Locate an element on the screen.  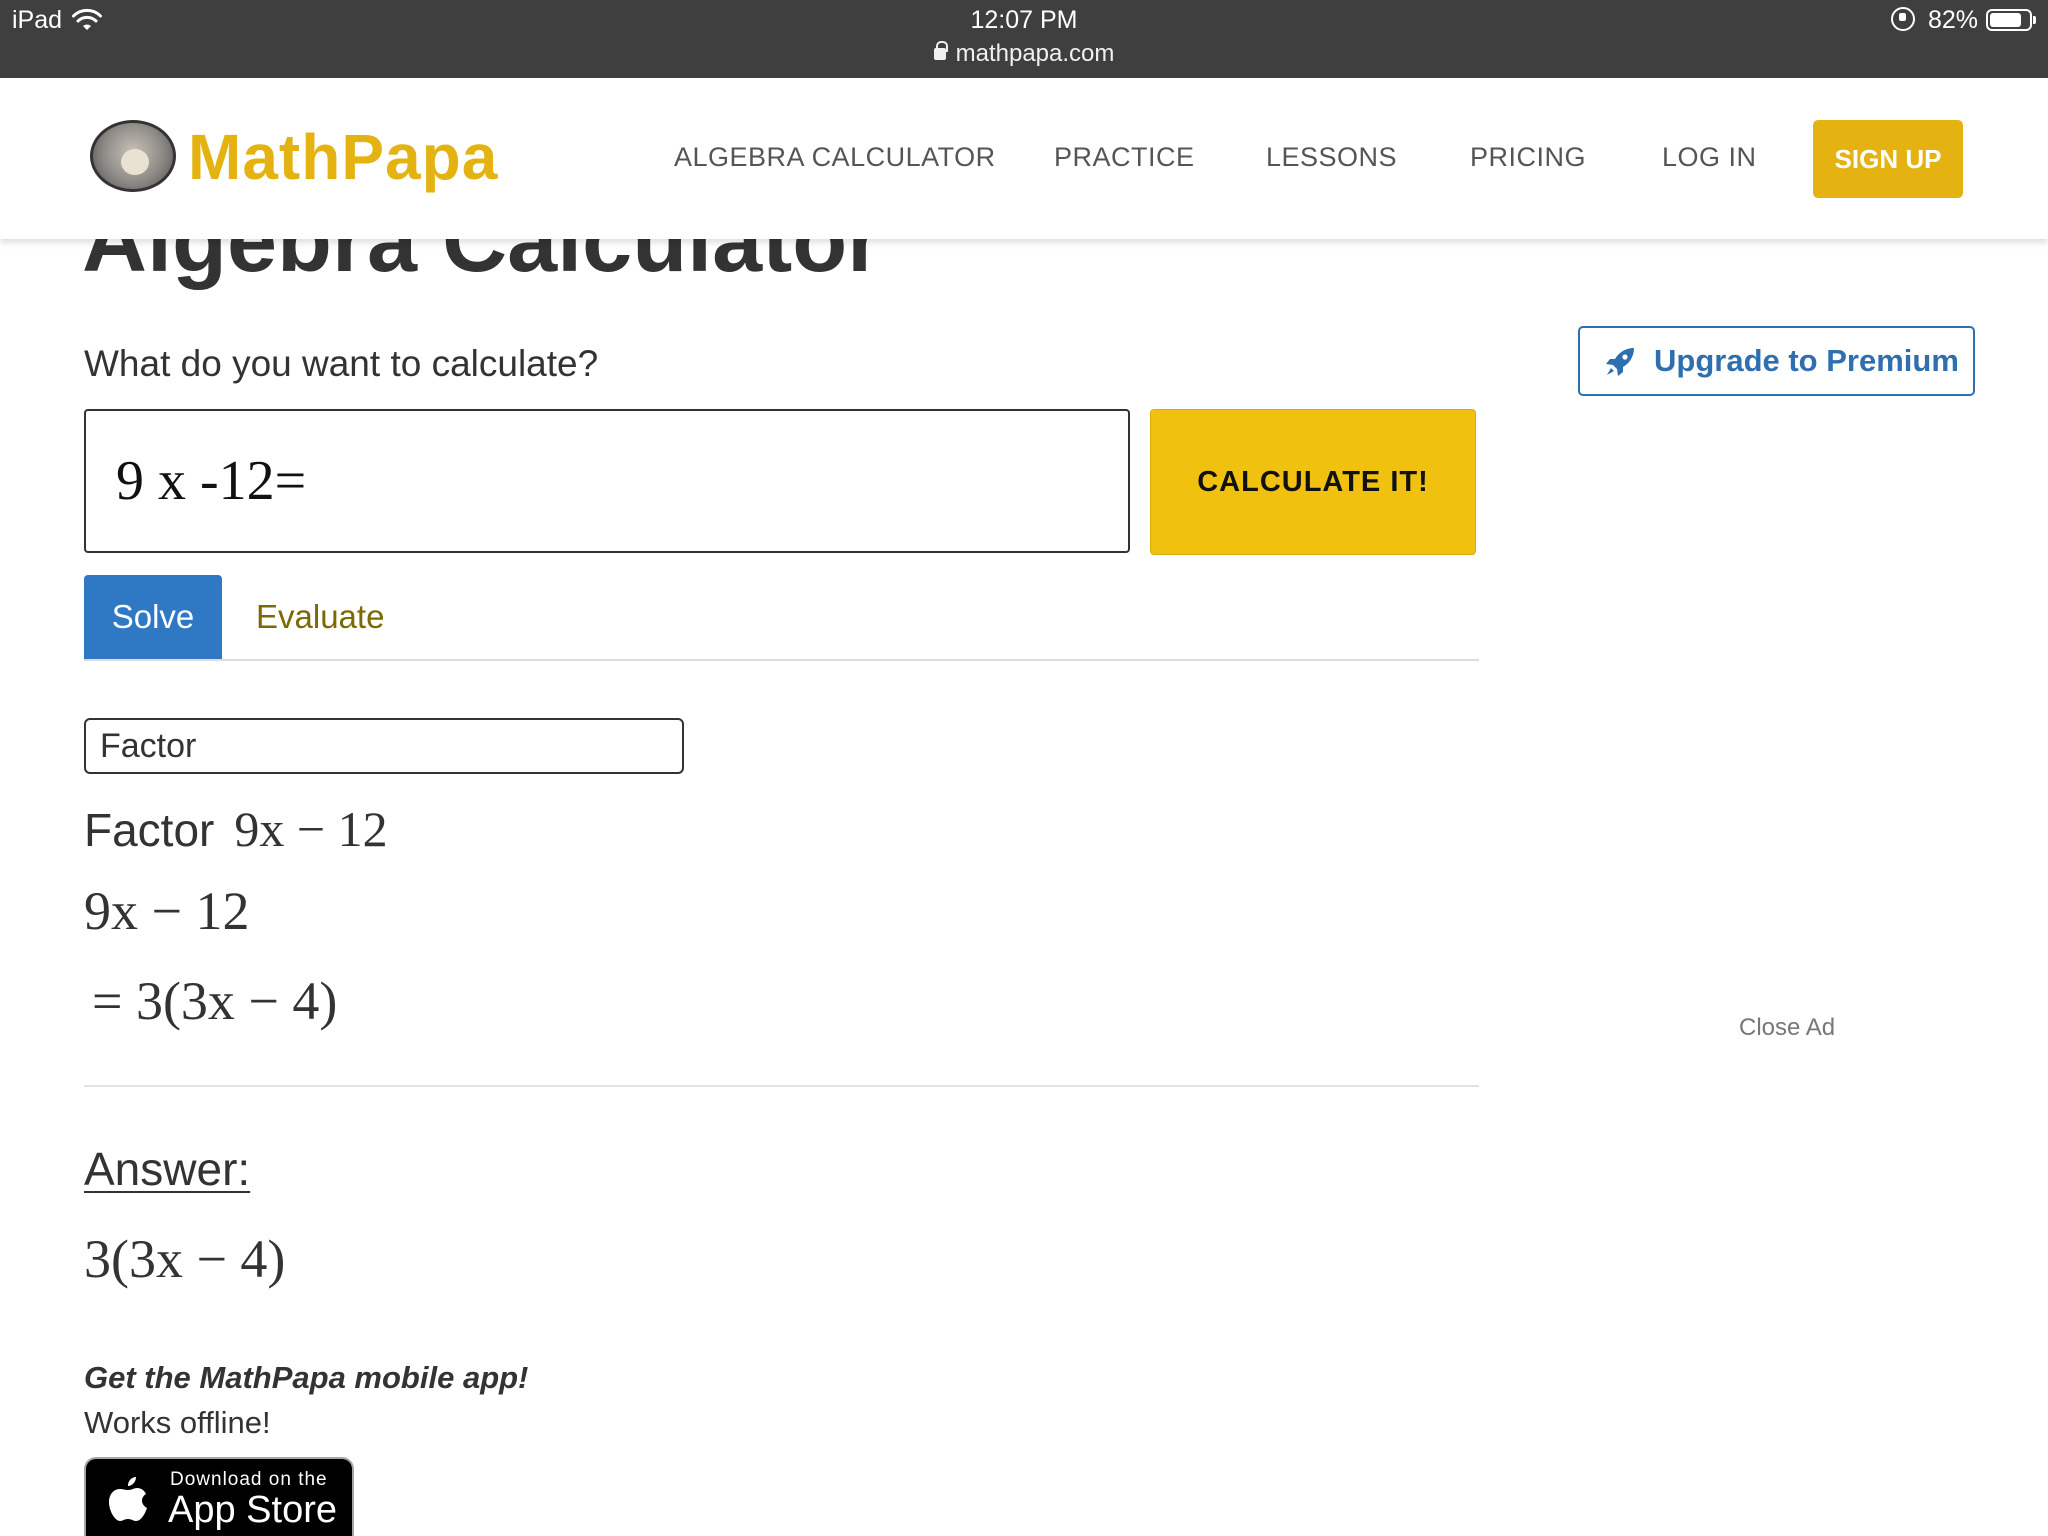
mathpapa-mascot-icon is located at coordinates (133, 156).